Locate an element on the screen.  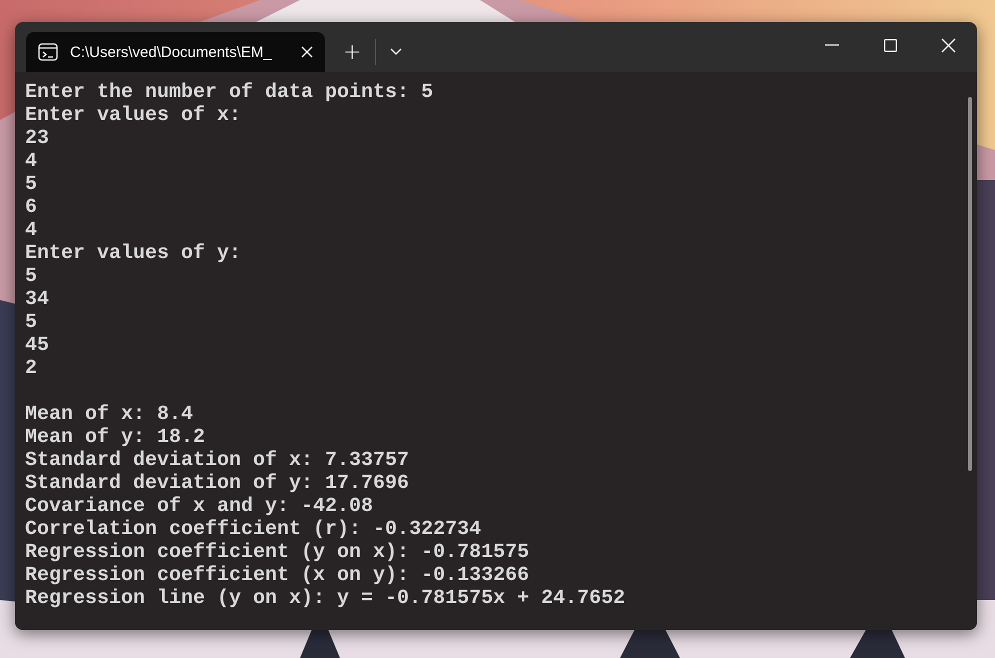
console-line: Regression line (y on x): y = -0.781575x + 24.7652 is located at coordinates (325, 598).